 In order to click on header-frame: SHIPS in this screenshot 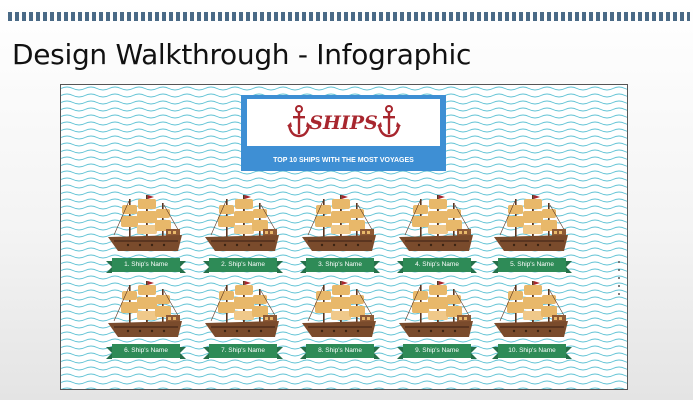, I will do `click(343, 123)`.